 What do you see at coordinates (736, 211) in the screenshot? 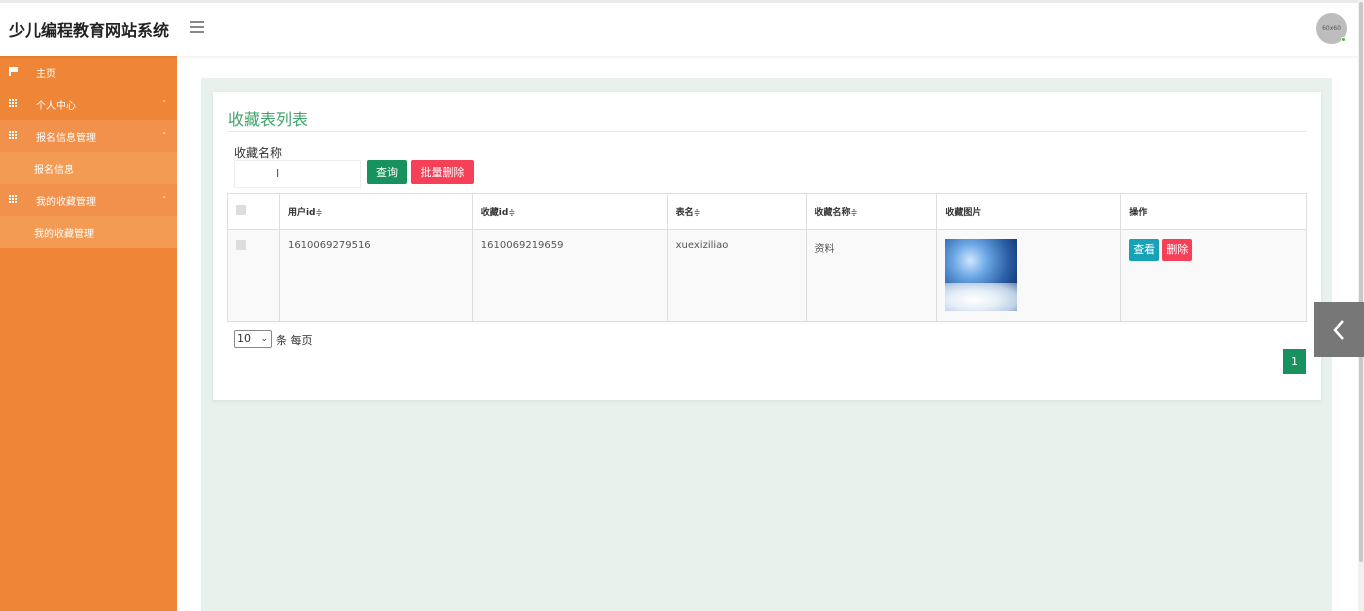
I see `column-header-table-name: 表名≑` at bounding box center [736, 211].